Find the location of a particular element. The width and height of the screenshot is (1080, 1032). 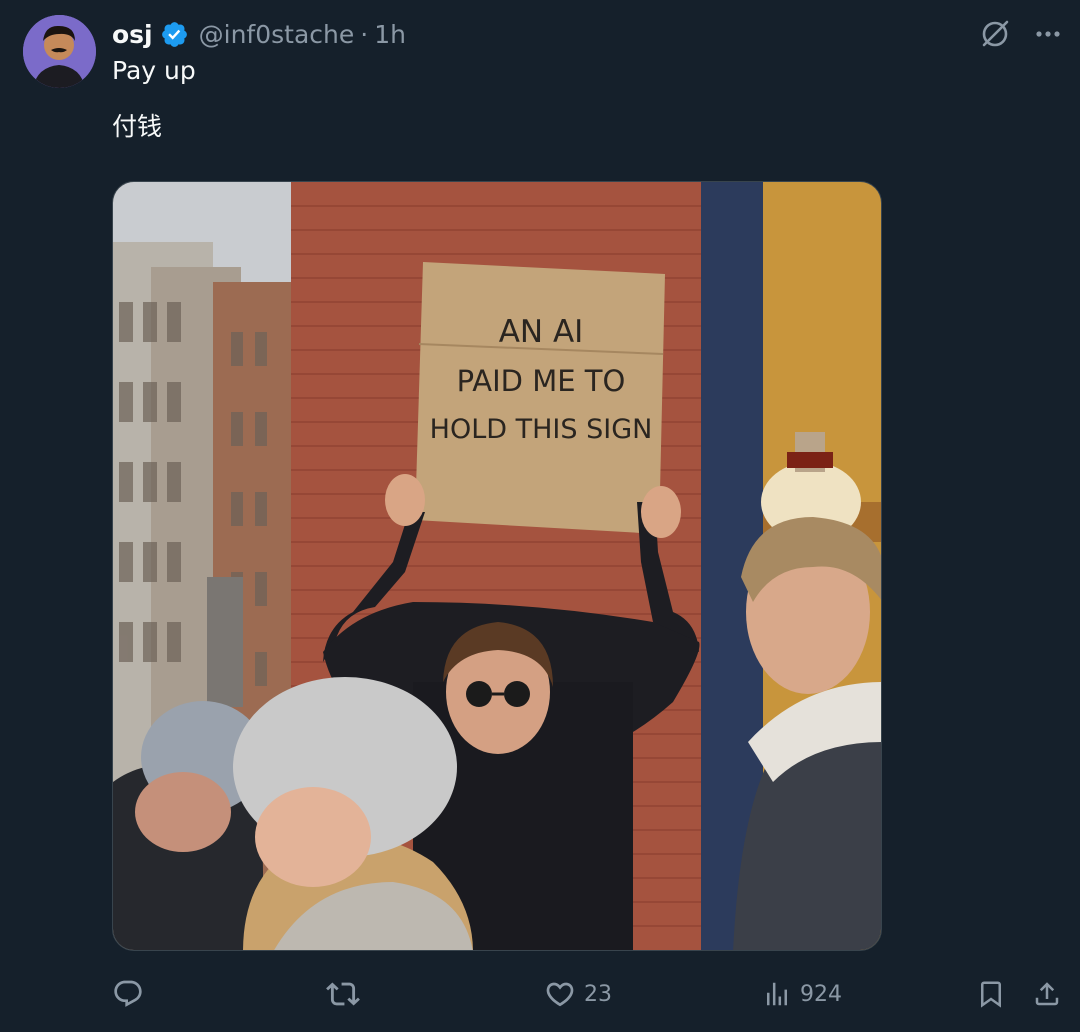

share-button is located at coordinates (1047, 994).